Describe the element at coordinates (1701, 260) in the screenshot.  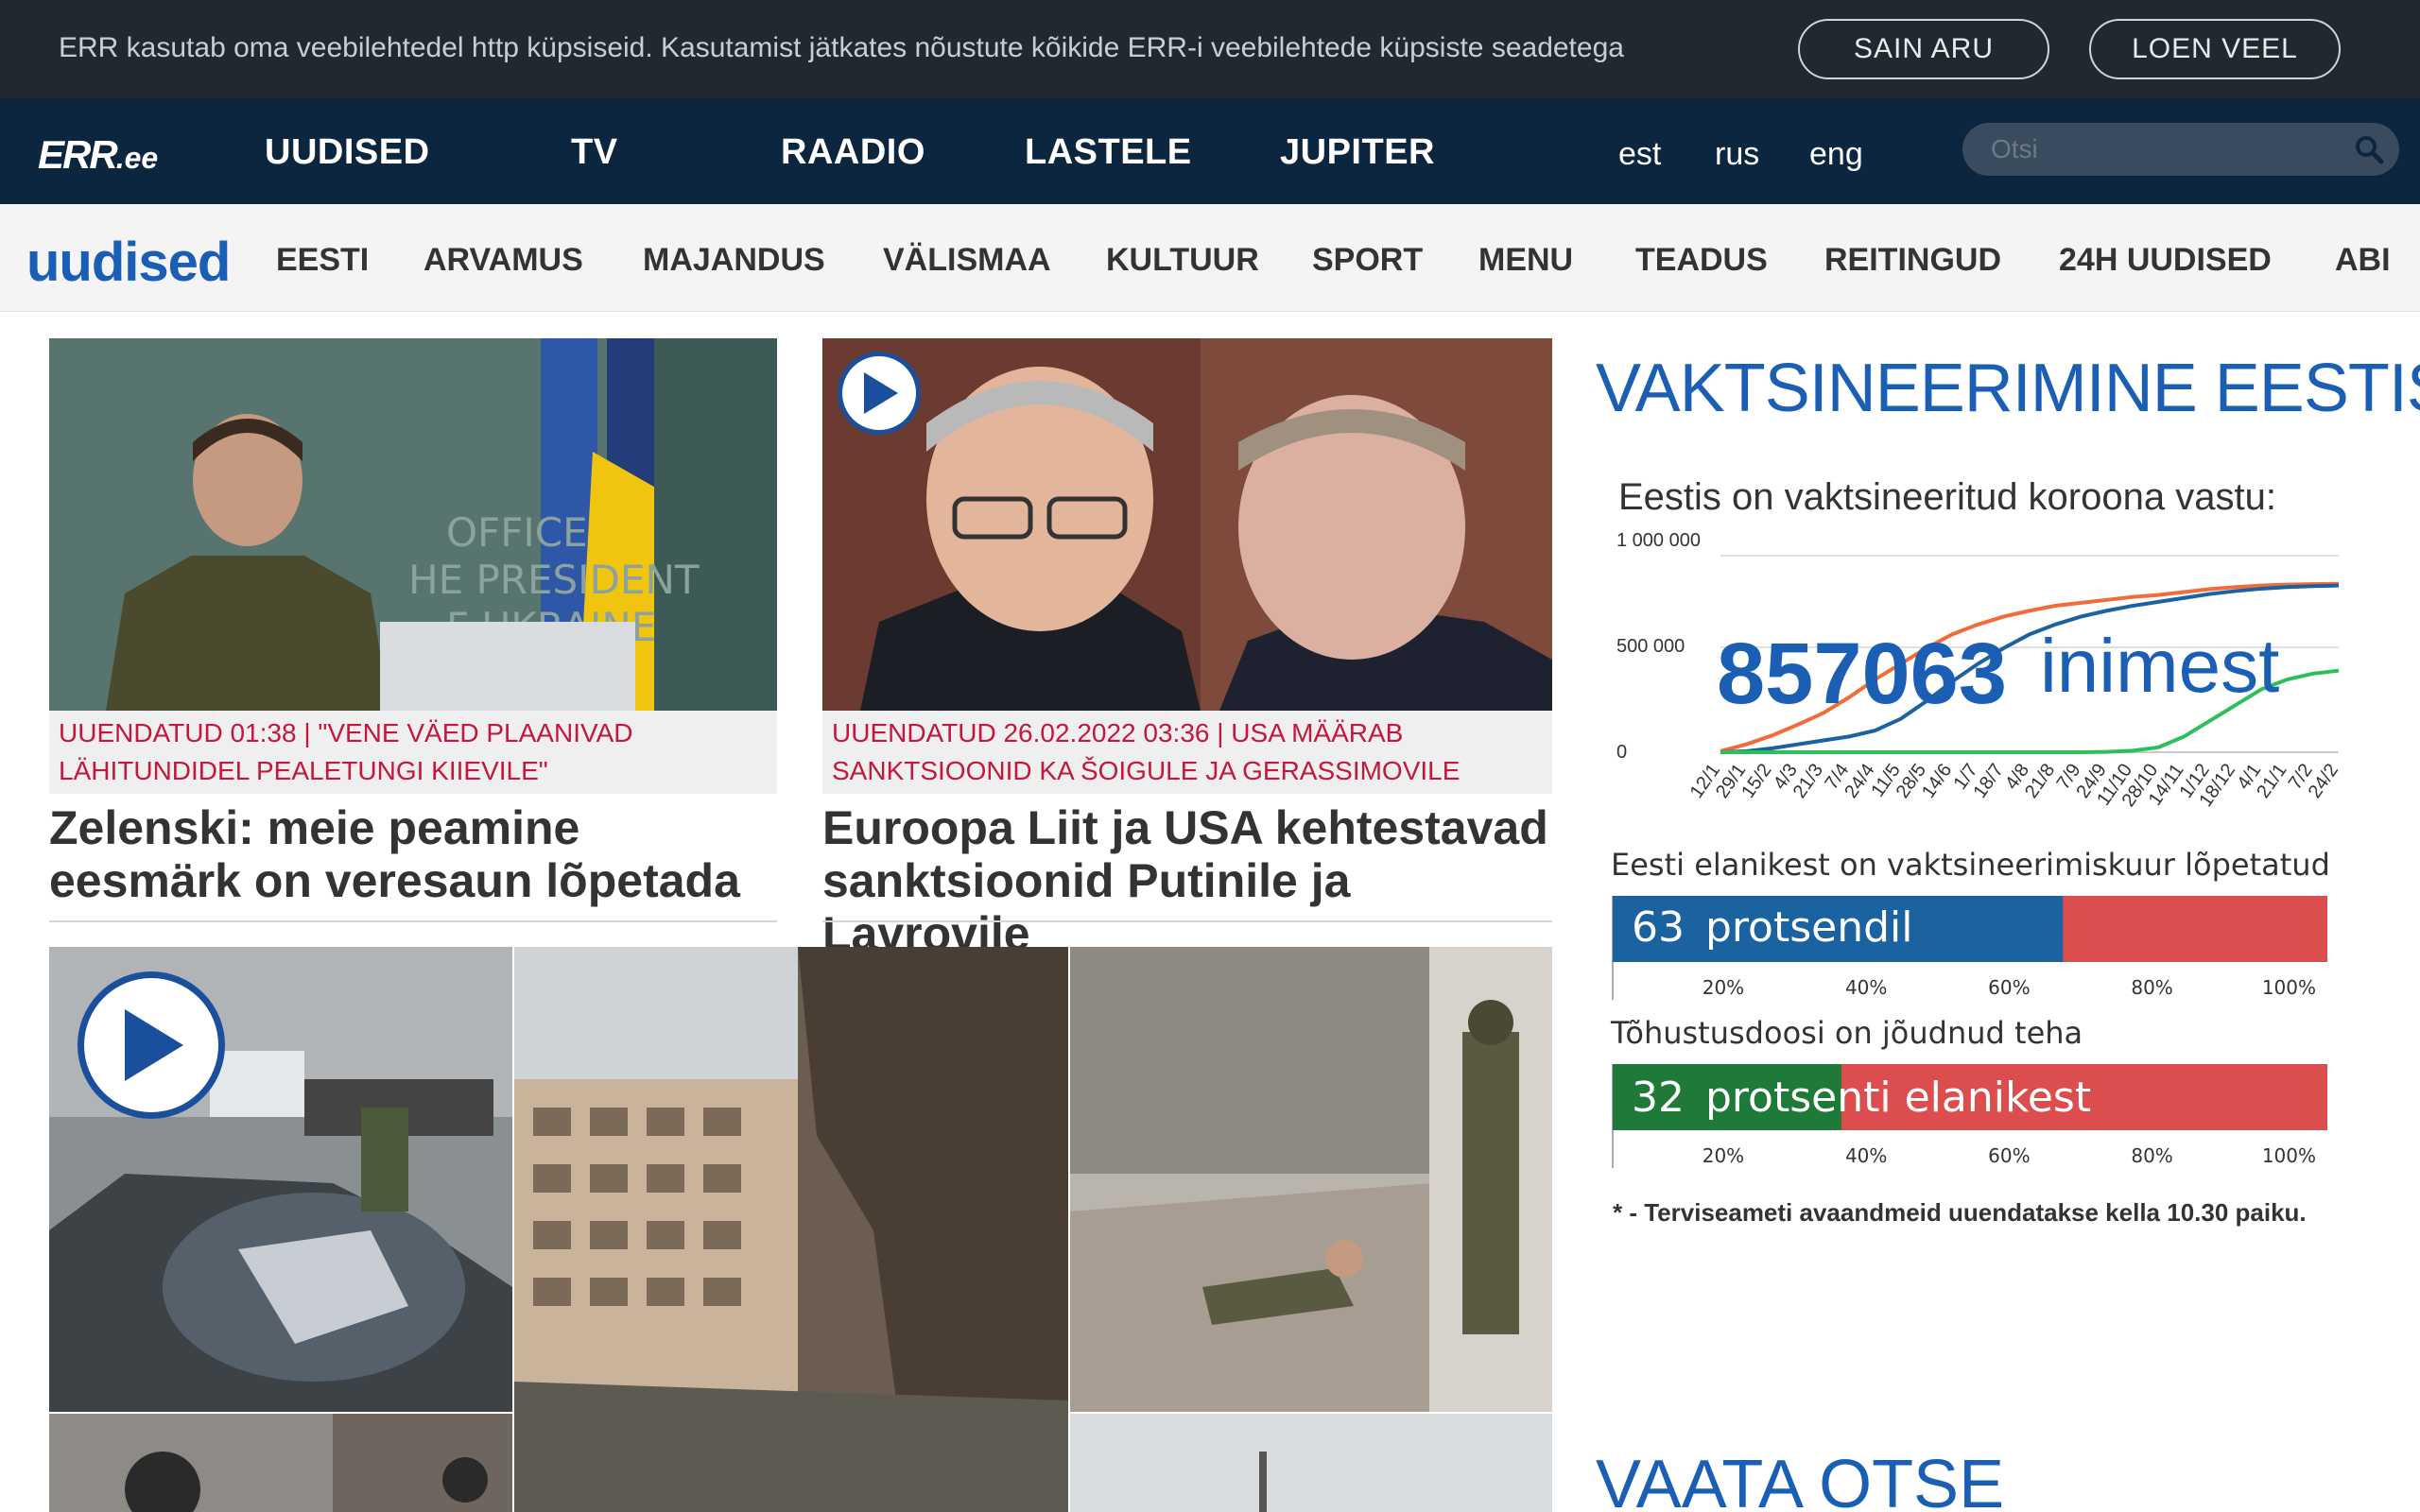
I see `section-teadus: TEADUS` at that location.